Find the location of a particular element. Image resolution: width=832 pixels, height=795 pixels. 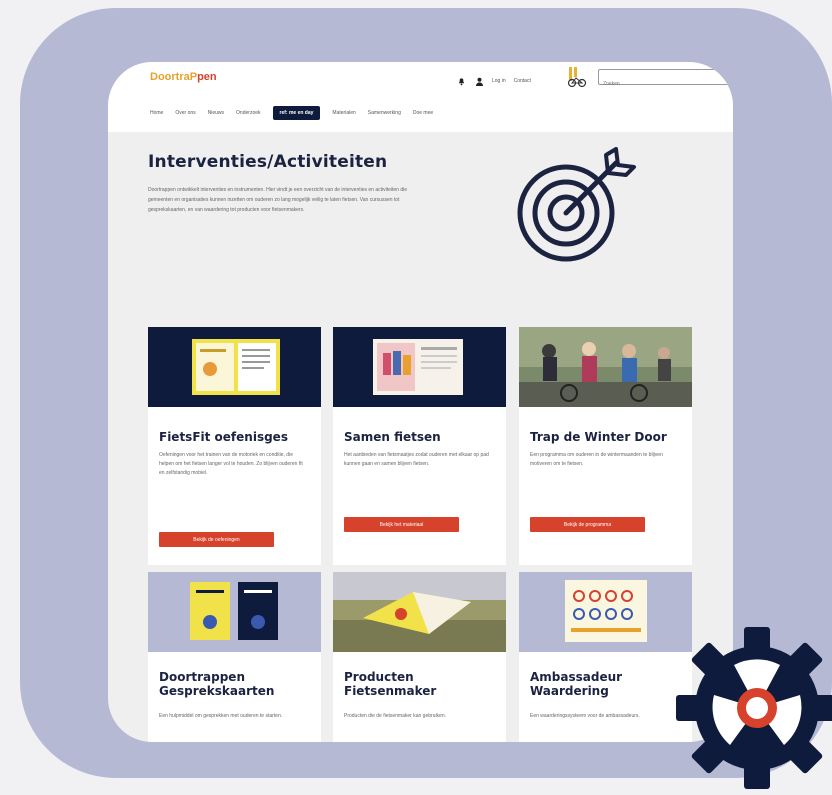

site-logo: DoortraPpen is located at coordinates (183, 77).